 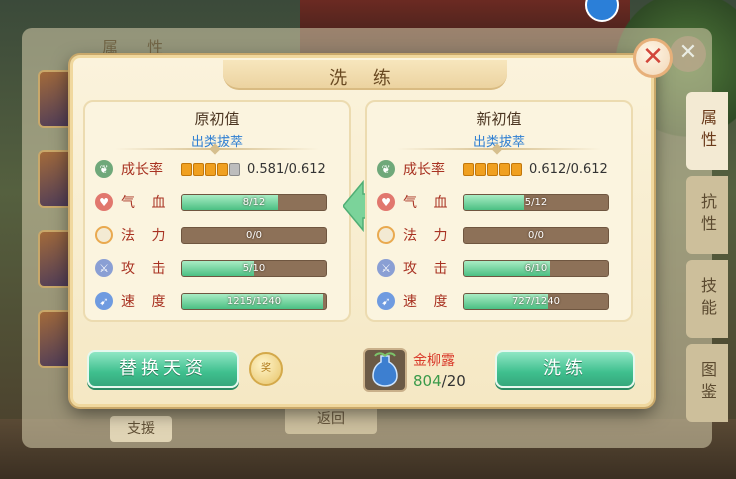 What do you see at coordinates (653, 58) in the screenshot?
I see `close-button: ✕` at bounding box center [653, 58].